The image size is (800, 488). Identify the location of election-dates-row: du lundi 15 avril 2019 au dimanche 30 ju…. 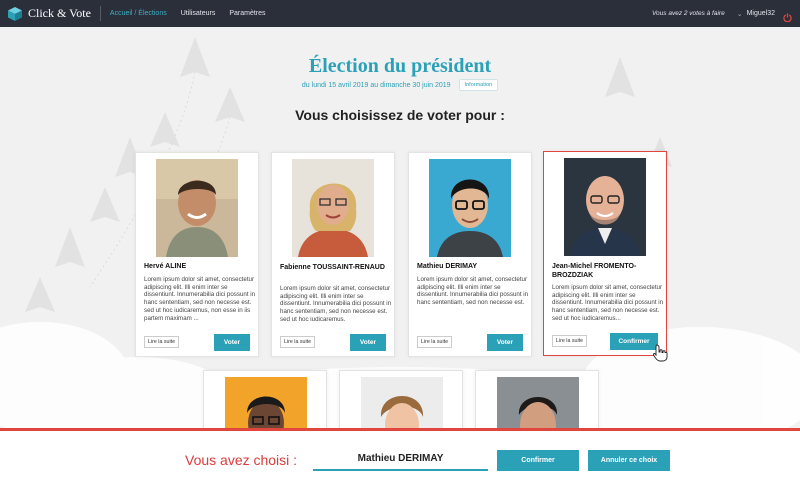
(400, 85).